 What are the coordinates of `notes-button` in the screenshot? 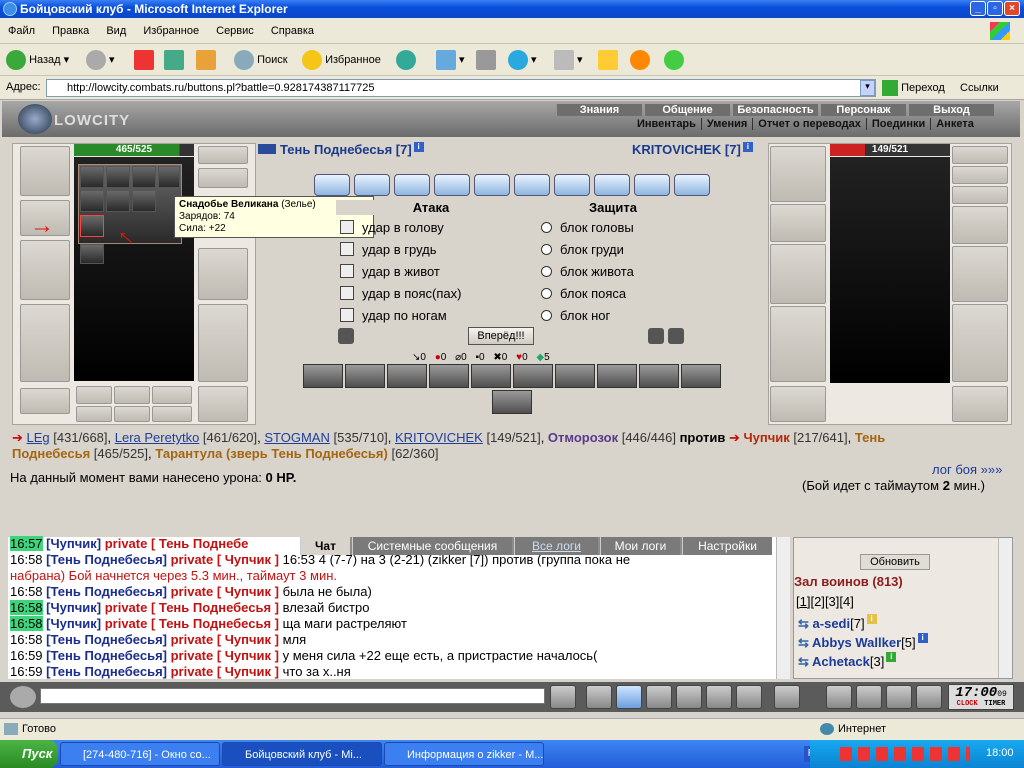 It's located at (608, 60).